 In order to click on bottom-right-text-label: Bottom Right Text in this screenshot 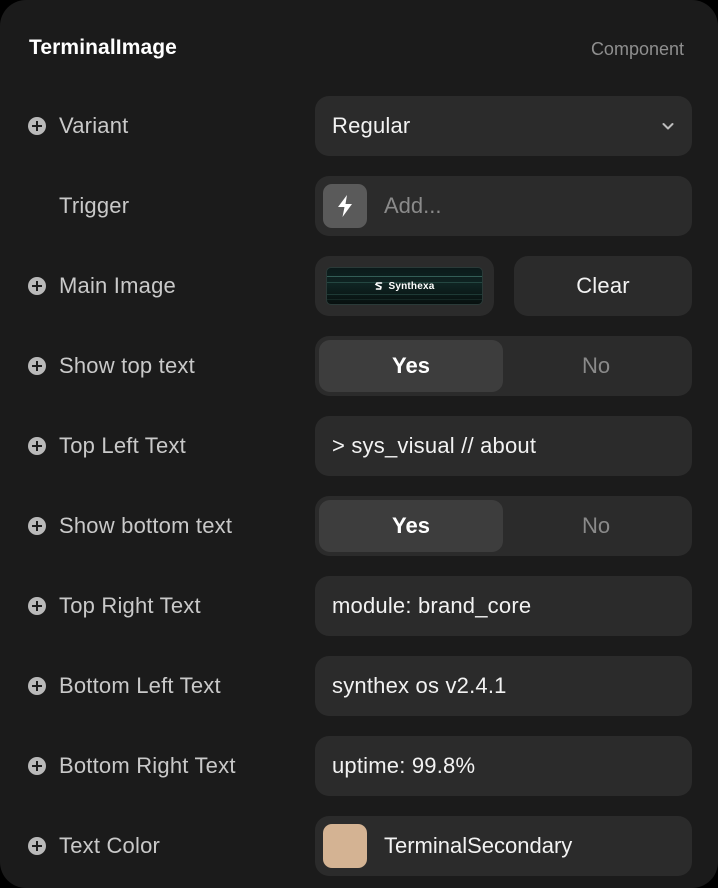, I will do `click(147, 765)`.